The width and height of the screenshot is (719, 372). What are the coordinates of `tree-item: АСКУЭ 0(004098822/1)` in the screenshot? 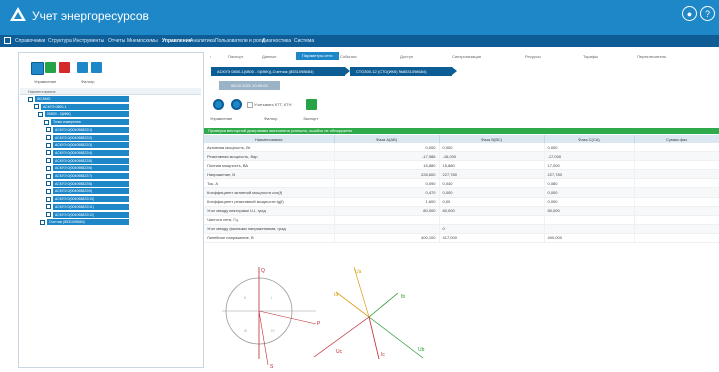 It's located at (91, 129).